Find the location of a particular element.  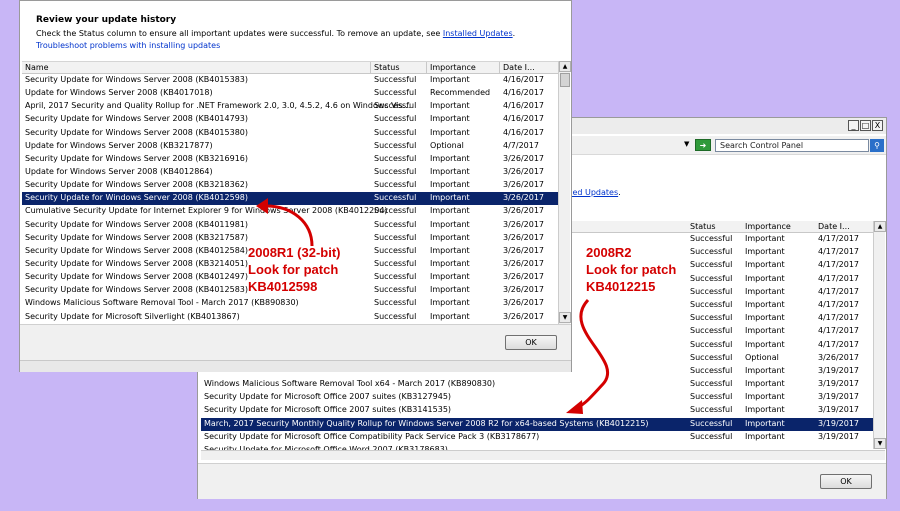

search-icon: ⚲ is located at coordinates (877, 145).